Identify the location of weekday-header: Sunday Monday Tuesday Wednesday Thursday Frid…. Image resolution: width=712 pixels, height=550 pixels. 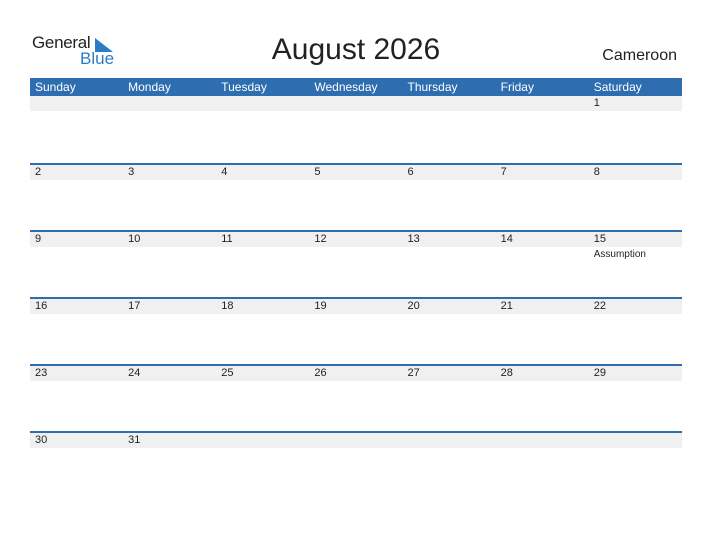
(356, 87).